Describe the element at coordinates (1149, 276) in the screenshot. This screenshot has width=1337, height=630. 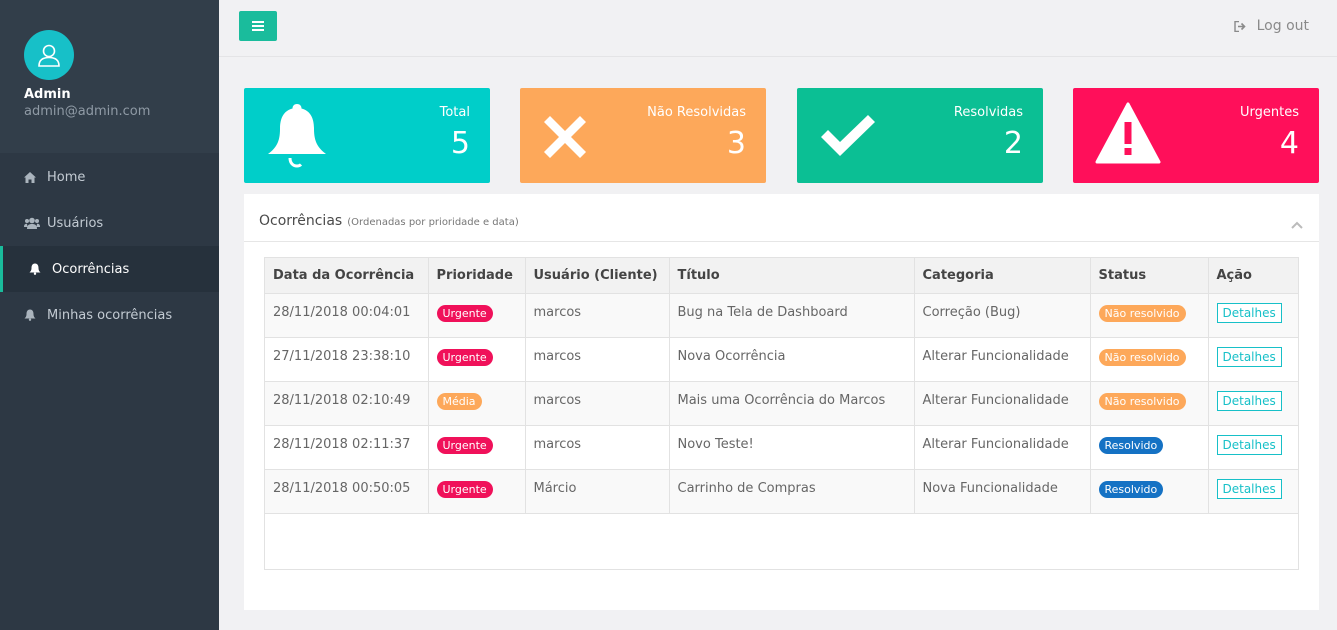
I see `column-header: Status` at that location.